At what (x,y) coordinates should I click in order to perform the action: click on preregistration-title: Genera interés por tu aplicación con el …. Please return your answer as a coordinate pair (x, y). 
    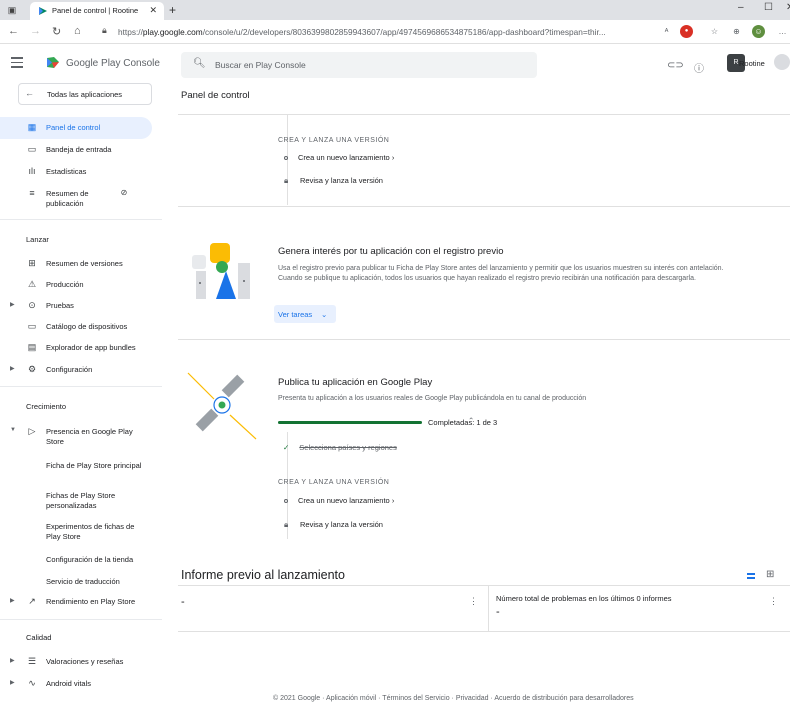
    Looking at the image, I should click on (391, 251).